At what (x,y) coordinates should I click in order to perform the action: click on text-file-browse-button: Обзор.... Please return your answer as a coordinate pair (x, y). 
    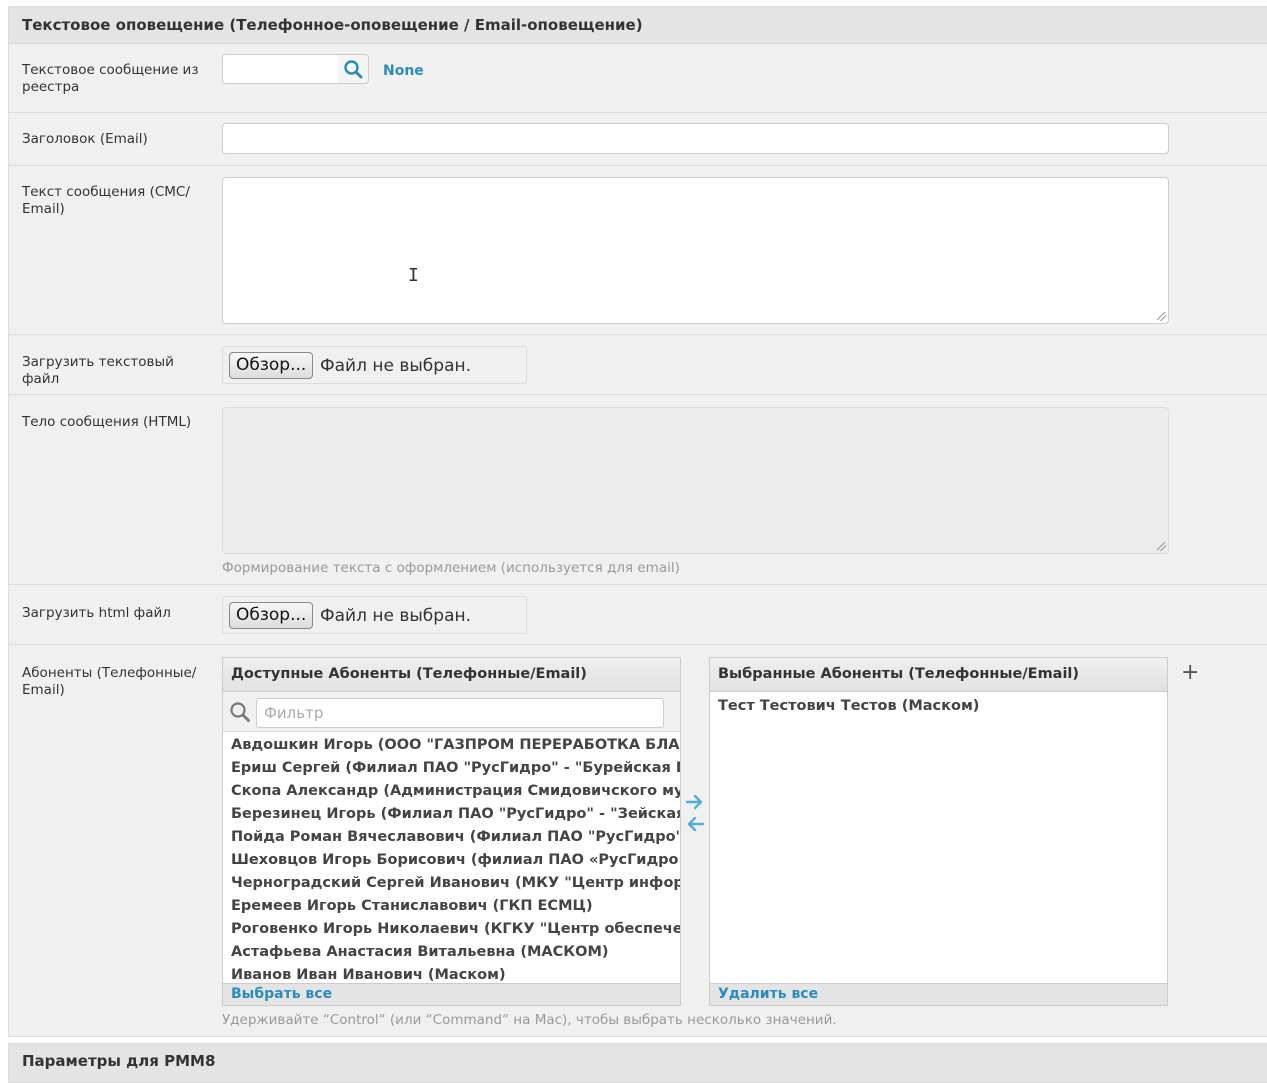
    Looking at the image, I should click on (271, 365).